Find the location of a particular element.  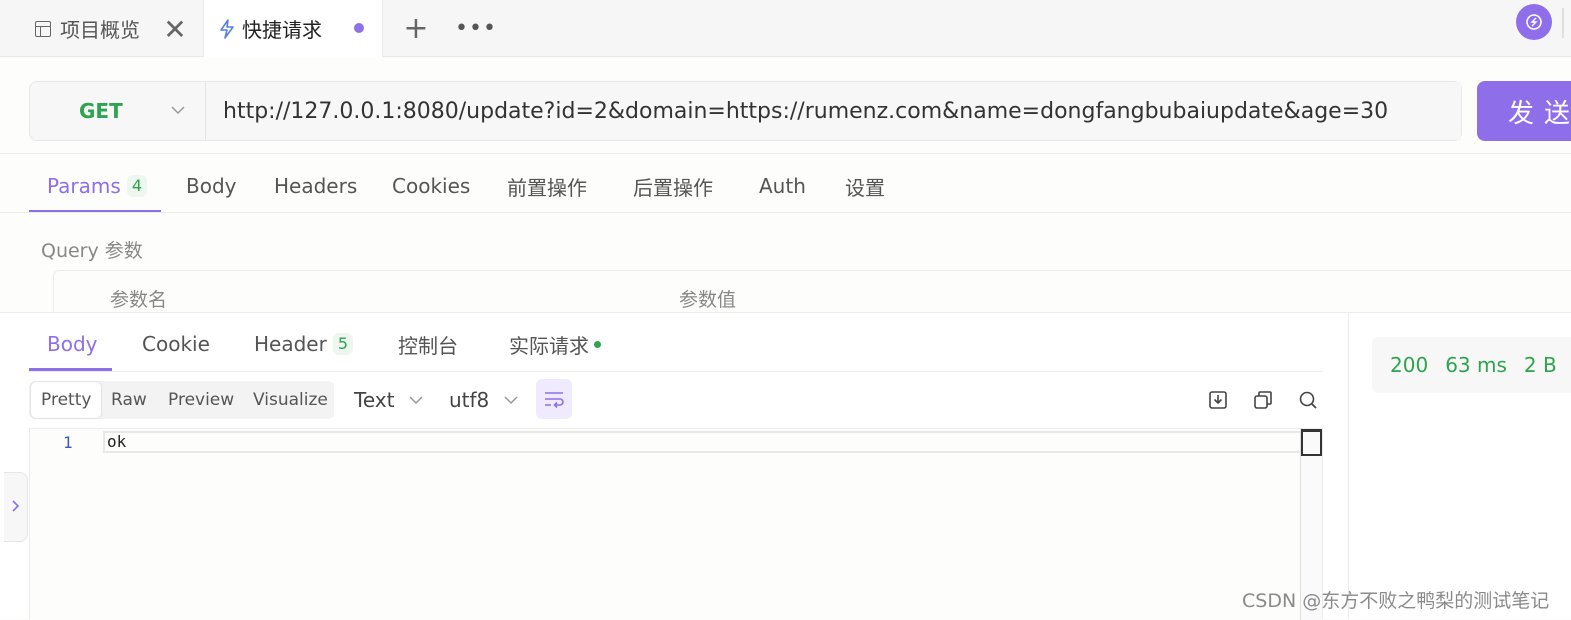

bolt-icon is located at coordinates (227, 28).